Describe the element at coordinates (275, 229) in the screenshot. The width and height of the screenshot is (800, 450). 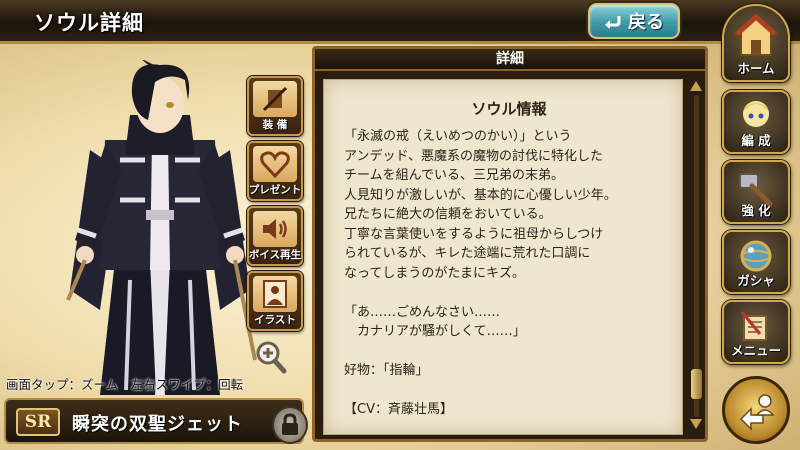
I see `speaker-icon` at that location.